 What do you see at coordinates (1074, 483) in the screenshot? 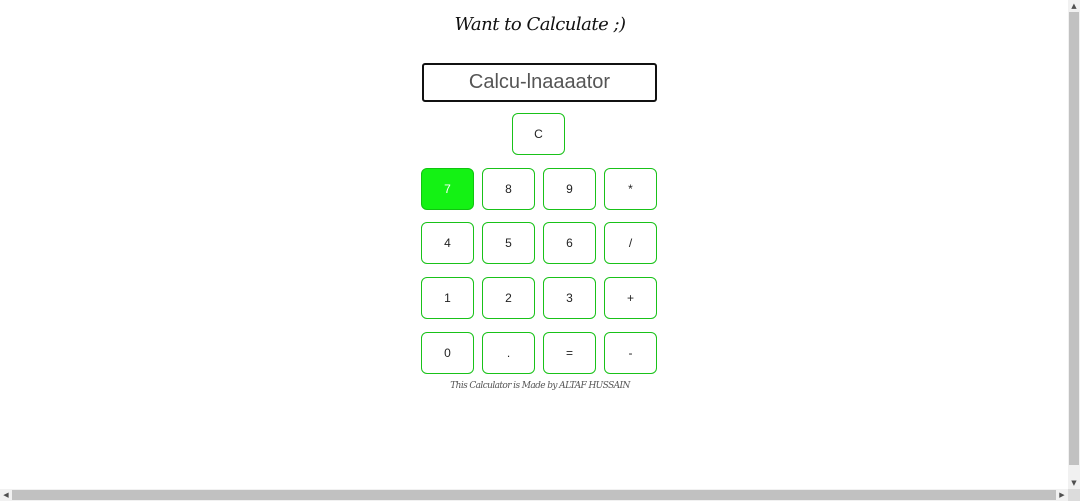
I see `triangle-down-icon: ▼` at bounding box center [1074, 483].